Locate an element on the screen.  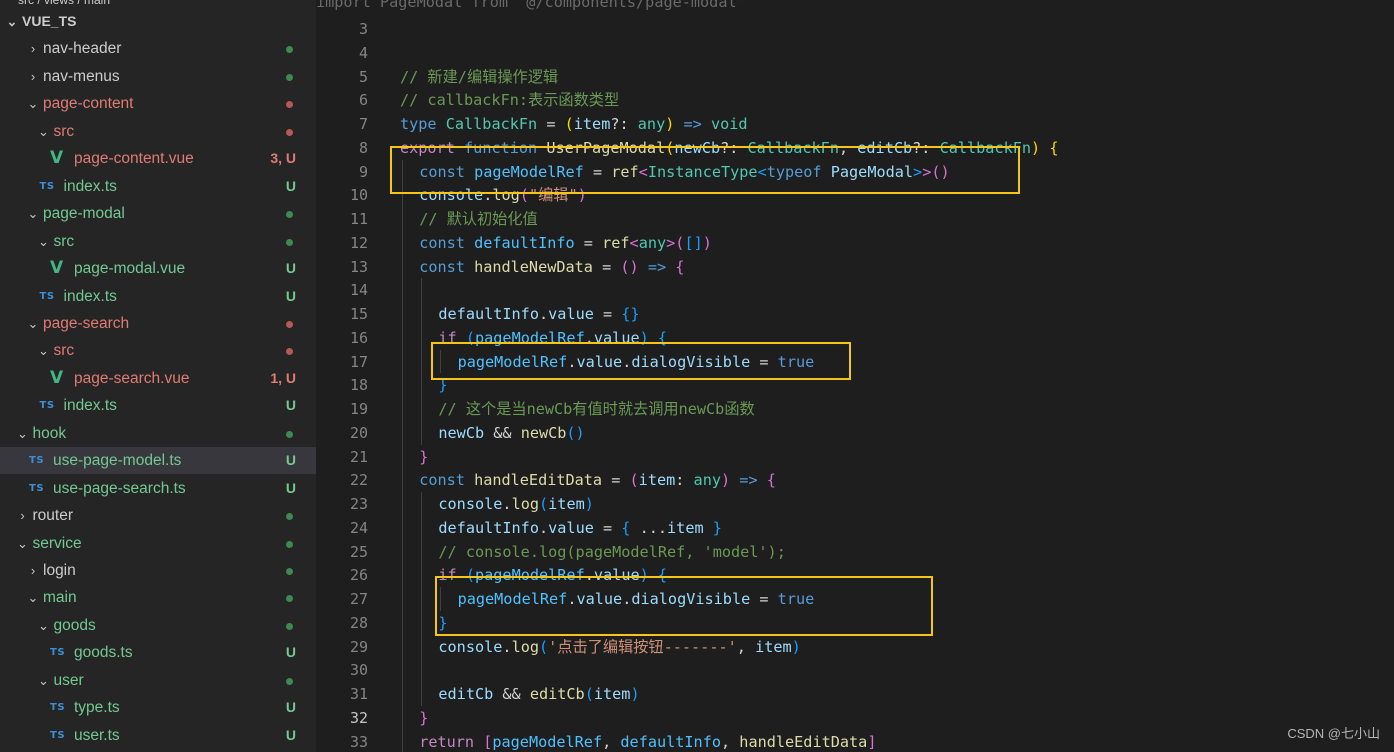
code-line: editCb && editCb(item) is located at coordinates (538, 694).